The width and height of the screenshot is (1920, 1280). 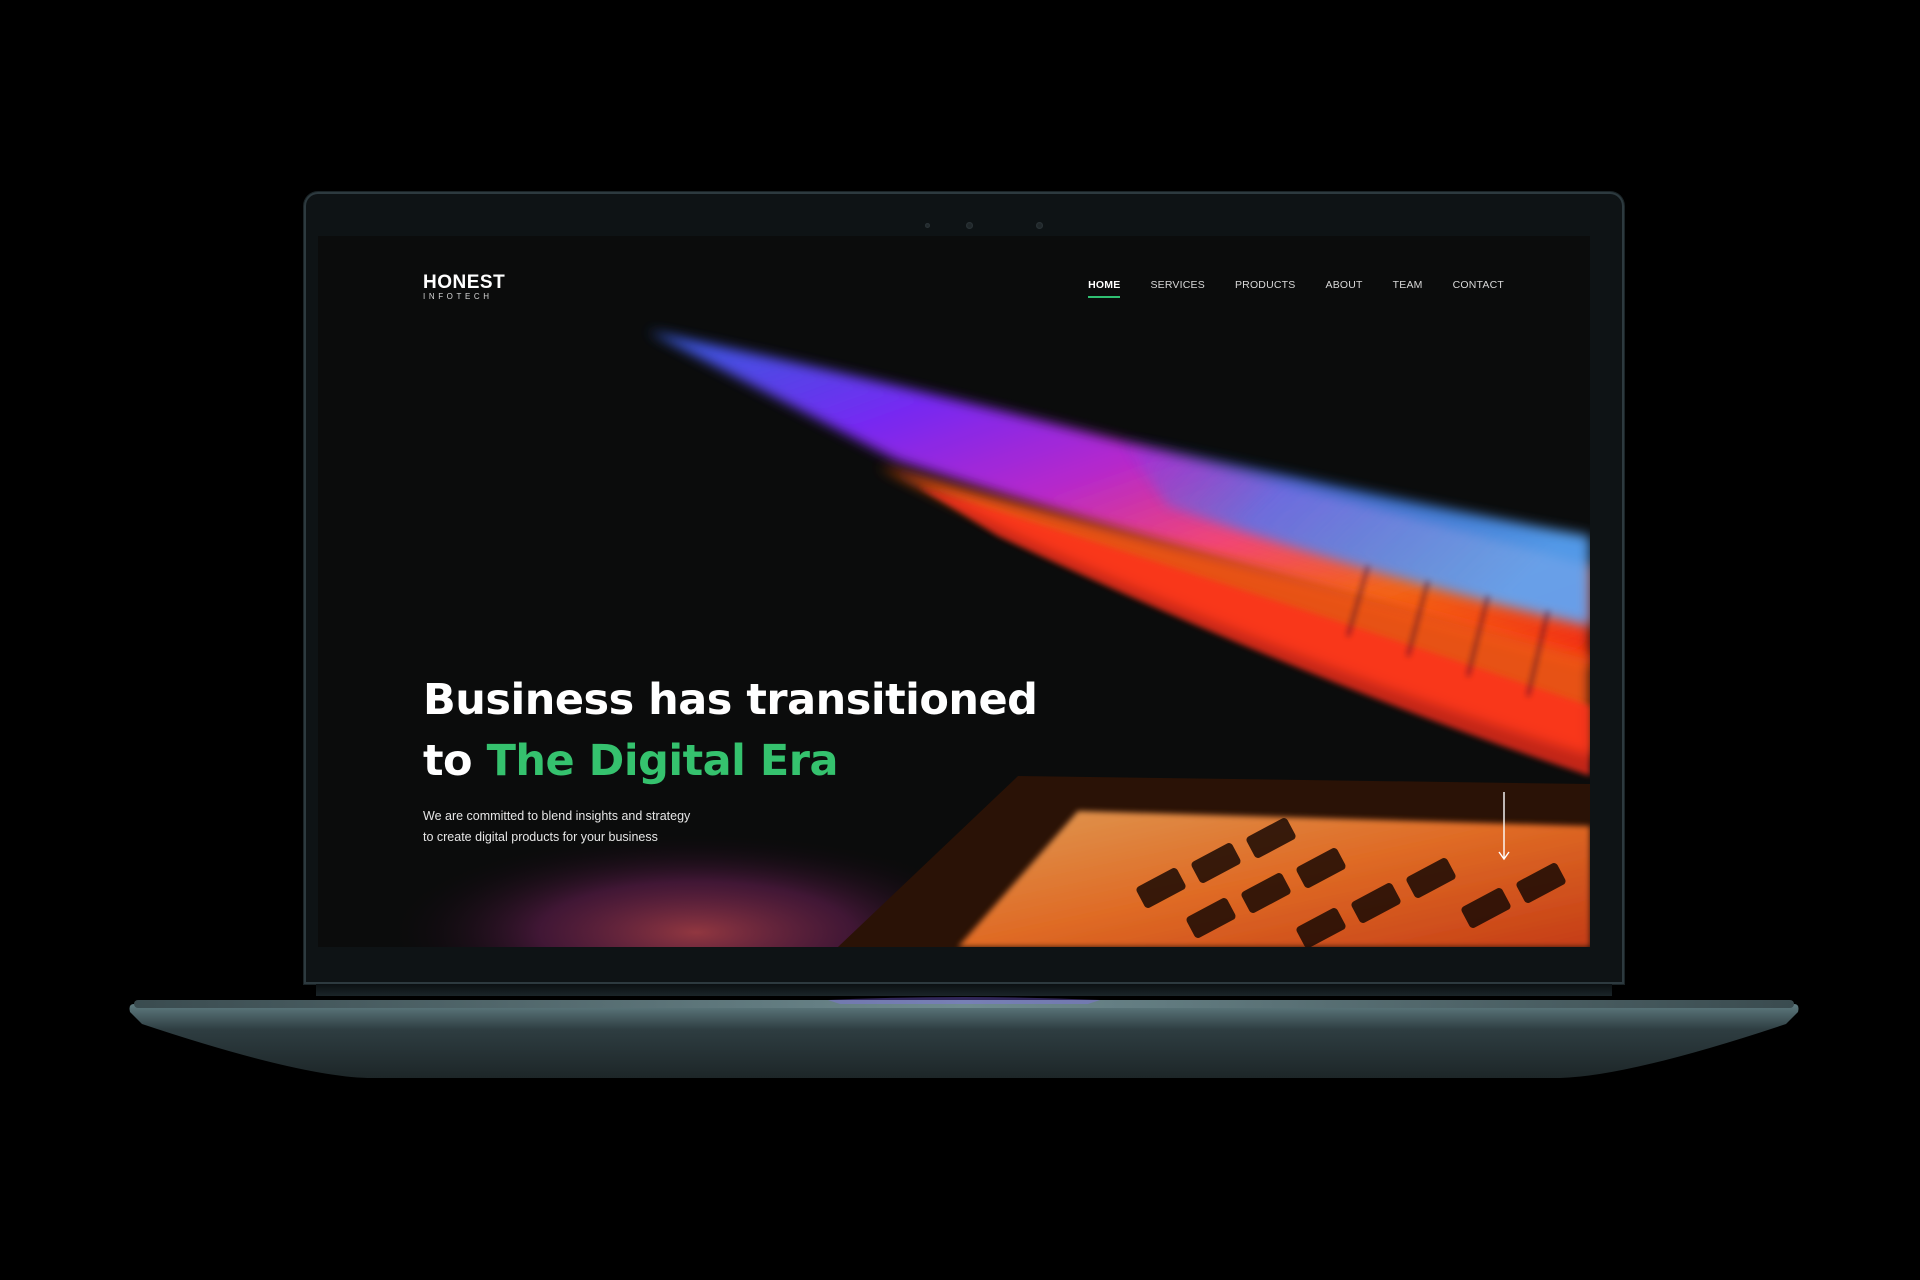 What do you see at coordinates (964, 990) in the screenshot?
I see `laptop-hinge` at bounding box center [964, 990].